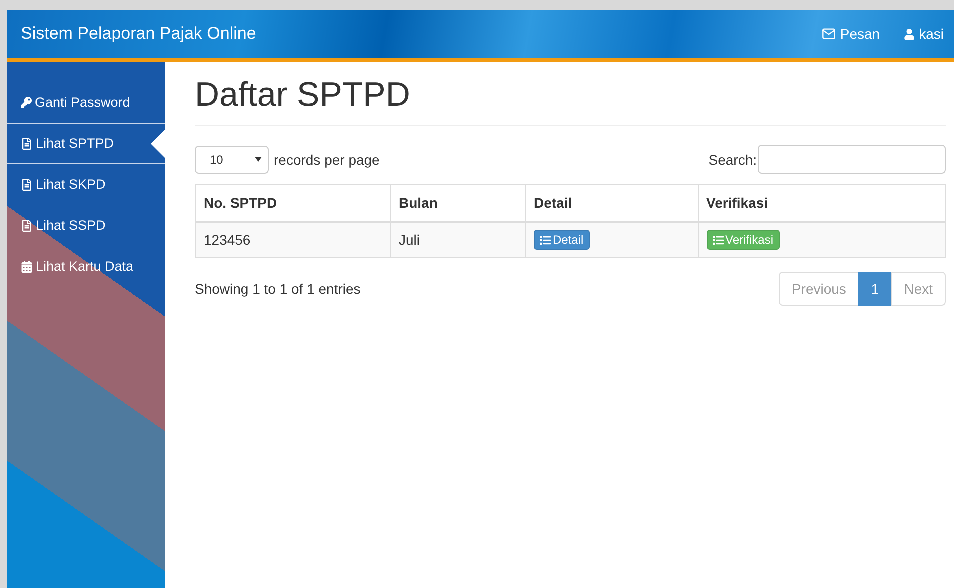 This screenshot has width=954, height=588. What do you see at coordinates (570, 101) in the screenshot?
I see `page-title: Daftar SPTPD` at bounding box center [570, 101].